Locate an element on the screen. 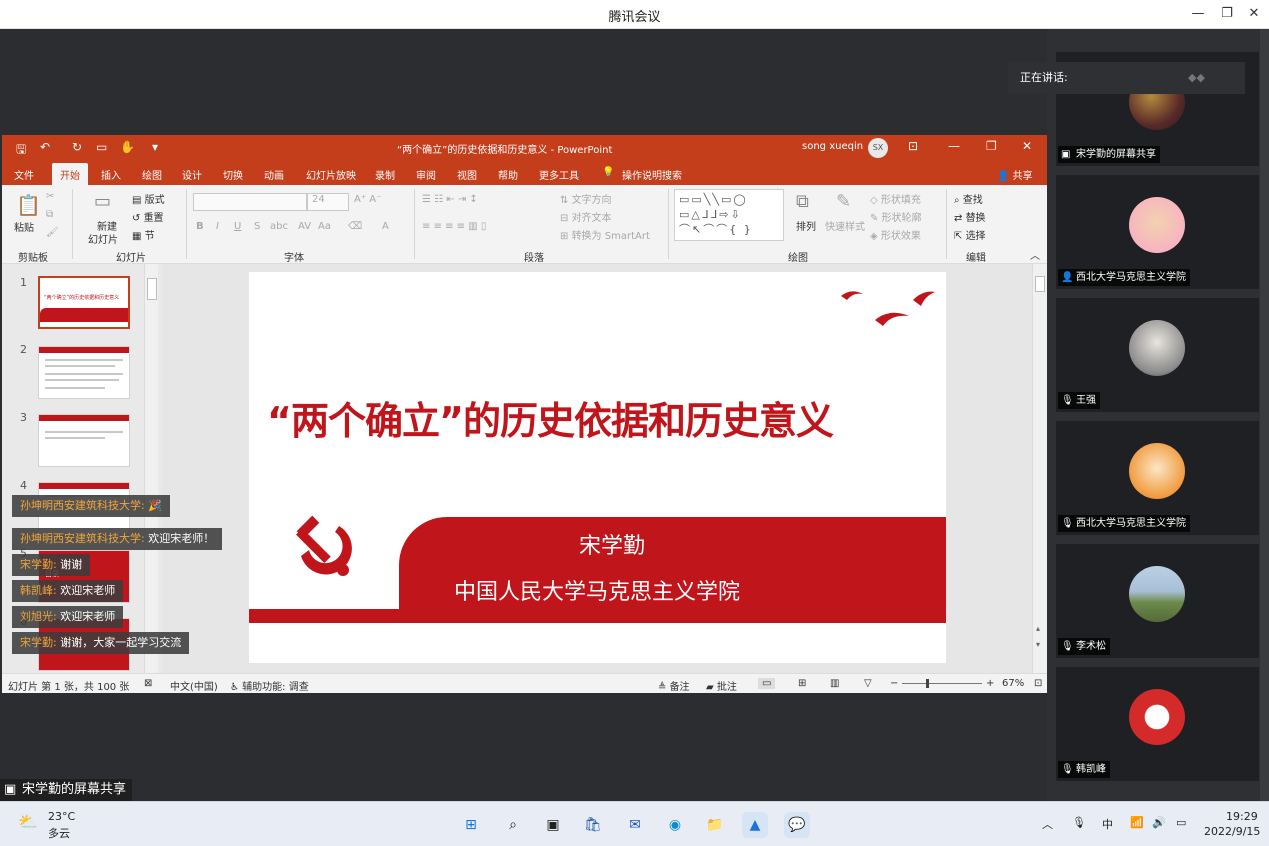 Image resolution: width=1269 pixels, height=846 pixels. tab-file: 文件 is located at coordinates (24, 174).